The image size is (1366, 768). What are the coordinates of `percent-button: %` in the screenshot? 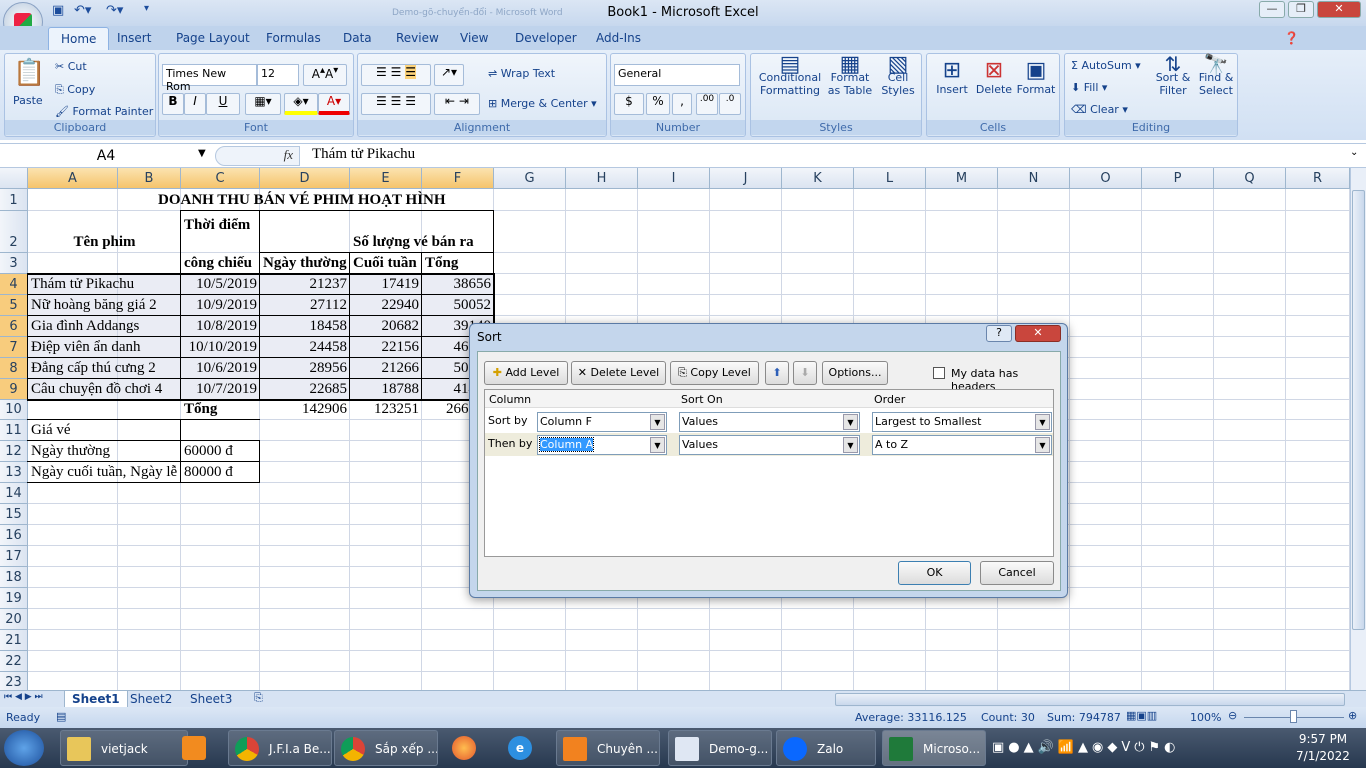 It's located at (658, 104).